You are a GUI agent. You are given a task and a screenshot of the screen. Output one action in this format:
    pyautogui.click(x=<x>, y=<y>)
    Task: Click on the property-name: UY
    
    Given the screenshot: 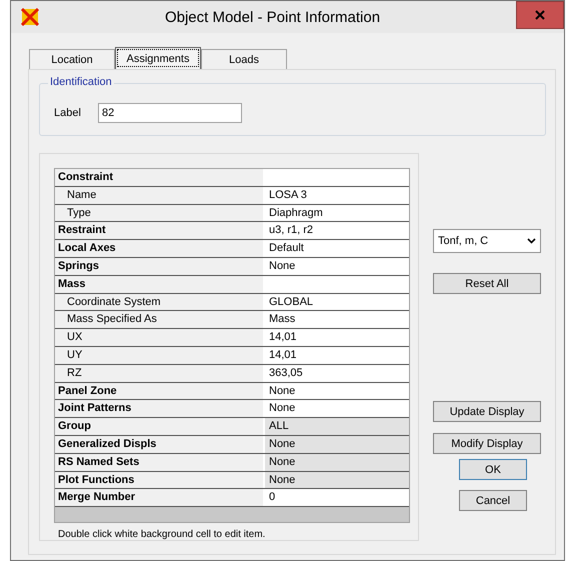 What is the action you would take?
    pyautogui.click(x=160, y=355)
    